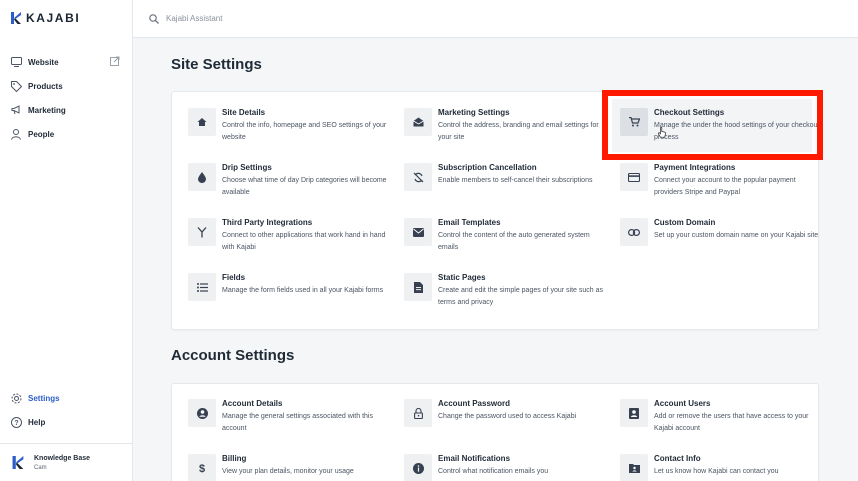 This screenshot has height=481, width=858. What do you see at coordinates (487, 167) in the screenshot?
I see `item-title: Subscription Cancellation` at bounding box center [487, 167].